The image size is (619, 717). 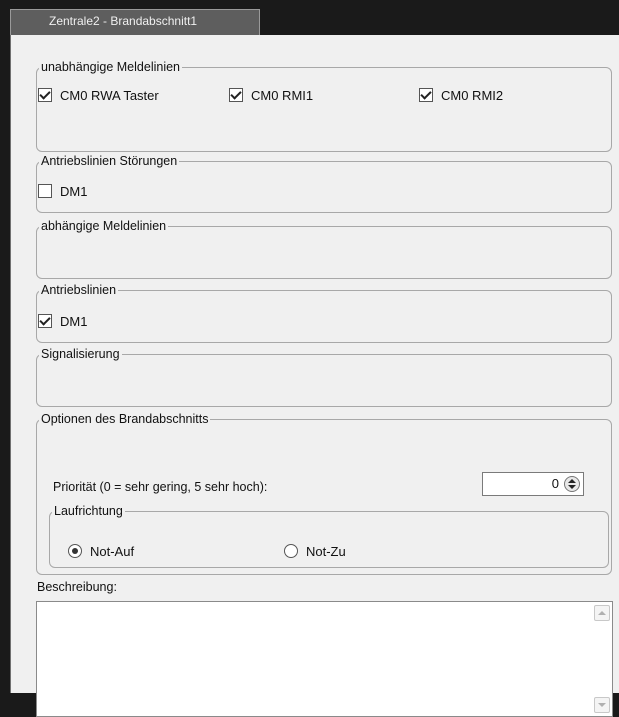 I want to click on arrow-up-icon, so click(x=572, y=481).